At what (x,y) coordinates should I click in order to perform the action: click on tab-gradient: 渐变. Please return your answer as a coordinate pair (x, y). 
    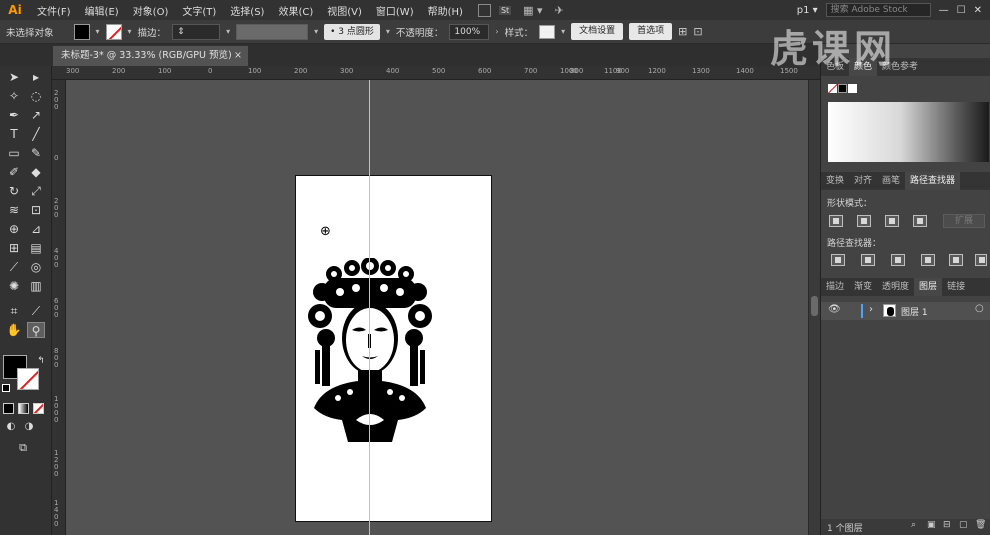
    Looking at the image, I should click on (863, 287).